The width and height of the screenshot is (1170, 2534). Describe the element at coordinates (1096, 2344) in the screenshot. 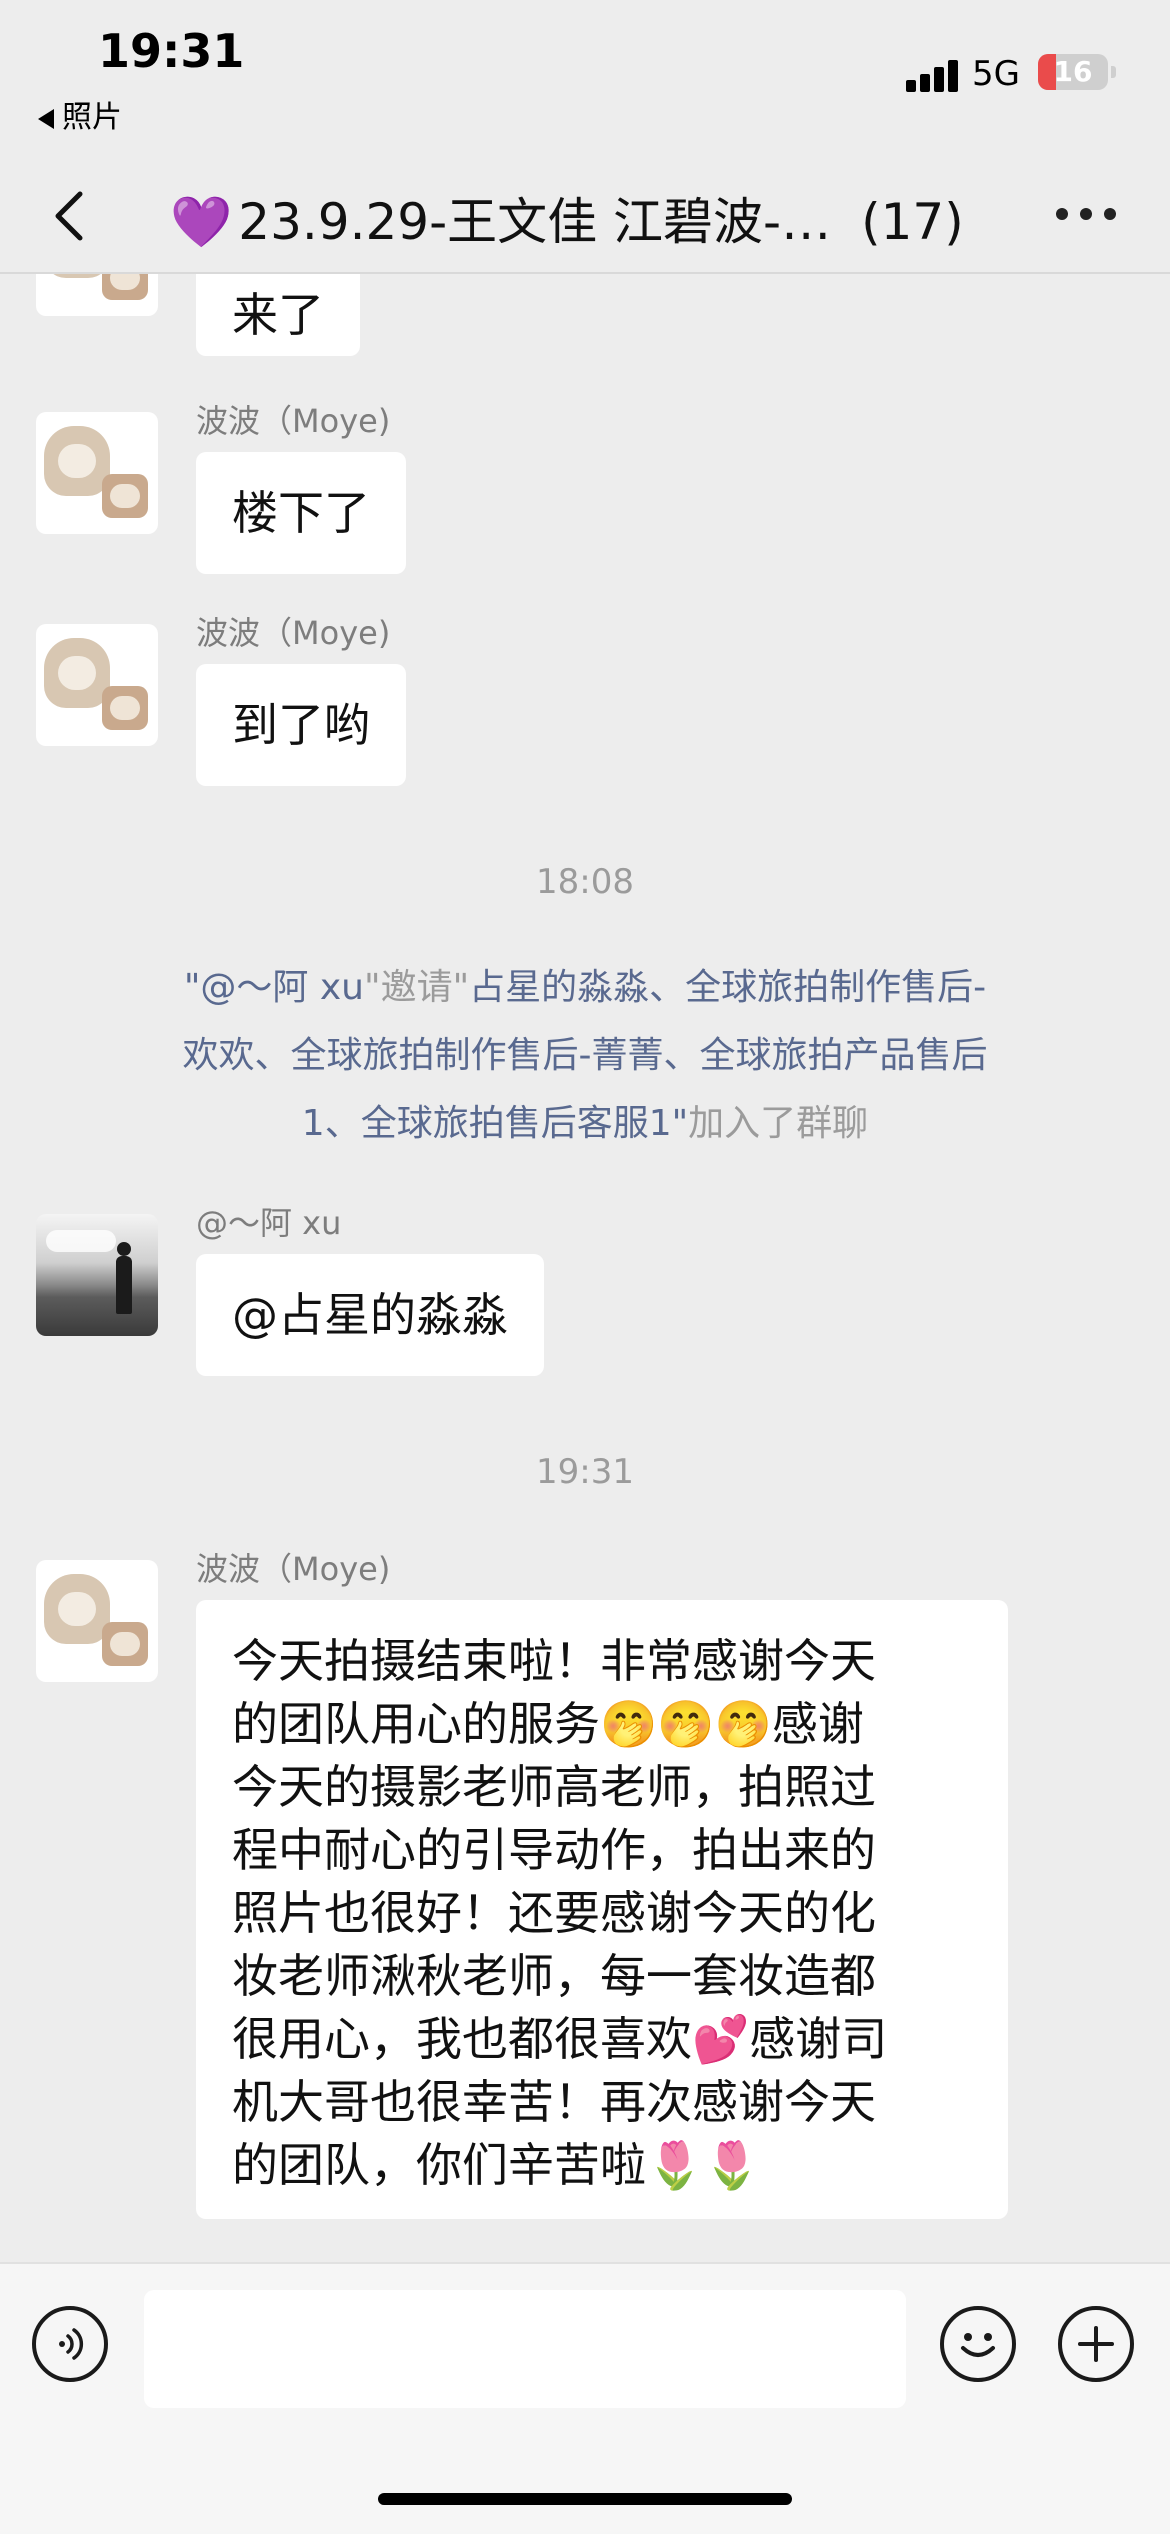

I see `plus-icon` at that location.